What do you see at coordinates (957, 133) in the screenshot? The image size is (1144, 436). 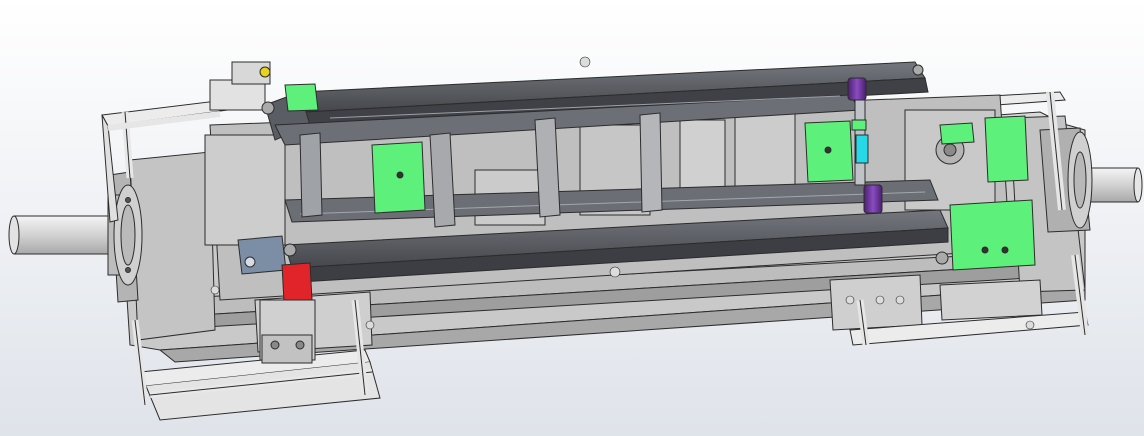 I see `sensor-plate-top-right` at bounding box center [957, 133].